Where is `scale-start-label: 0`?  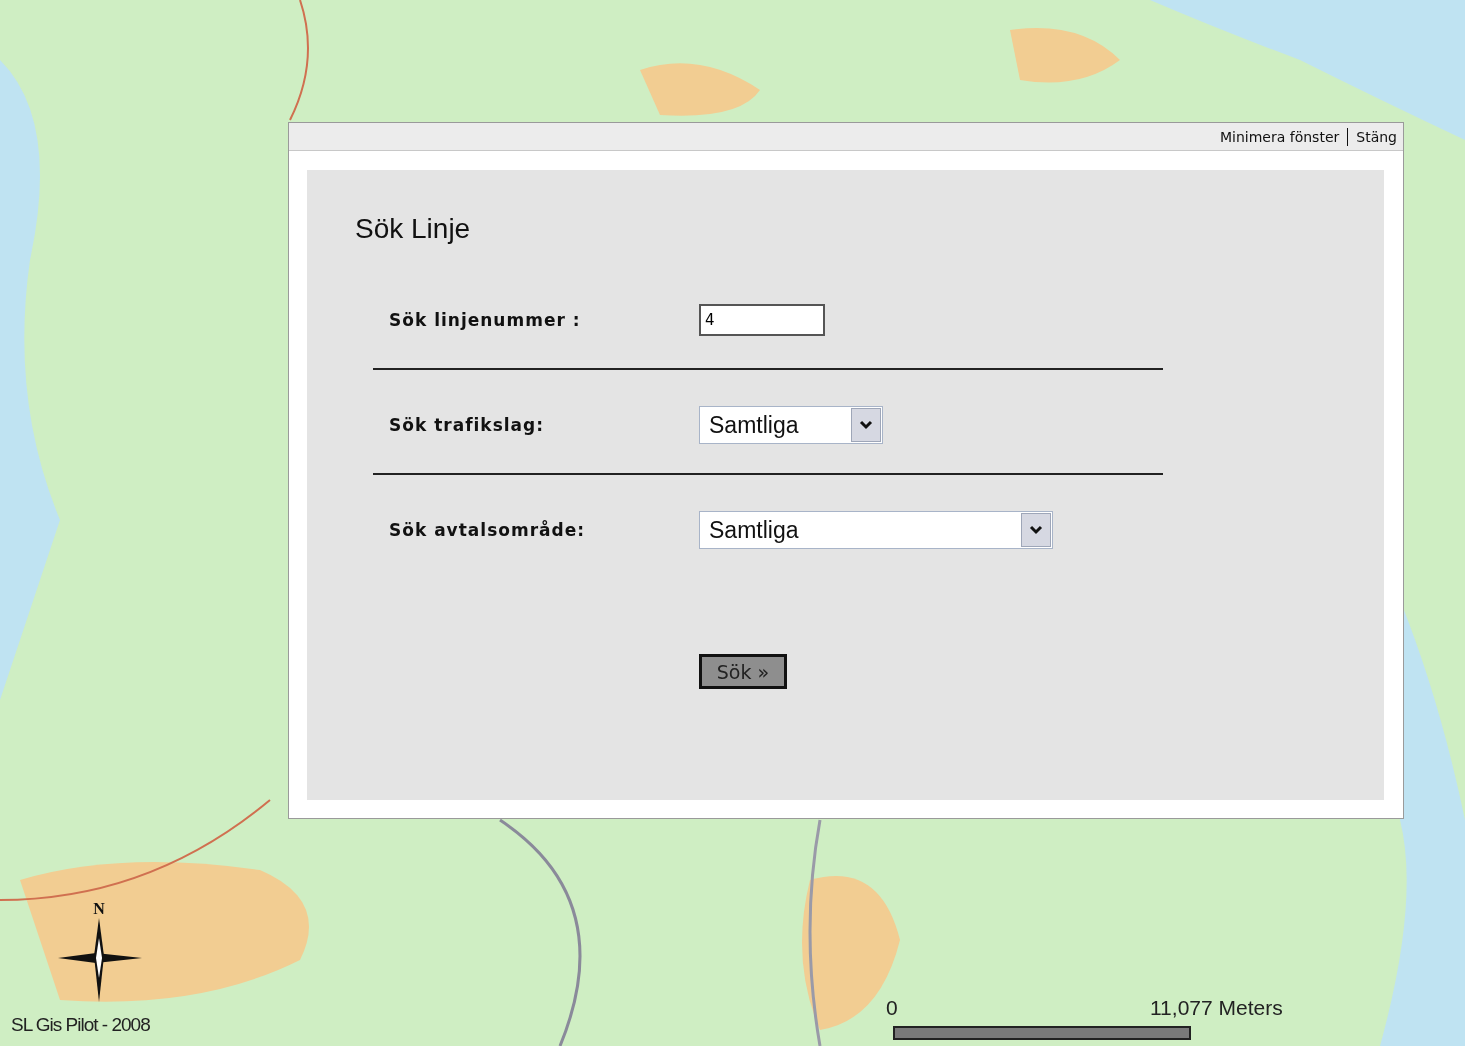 scale-start-label: 0 is located at coordinates (892, 1008).